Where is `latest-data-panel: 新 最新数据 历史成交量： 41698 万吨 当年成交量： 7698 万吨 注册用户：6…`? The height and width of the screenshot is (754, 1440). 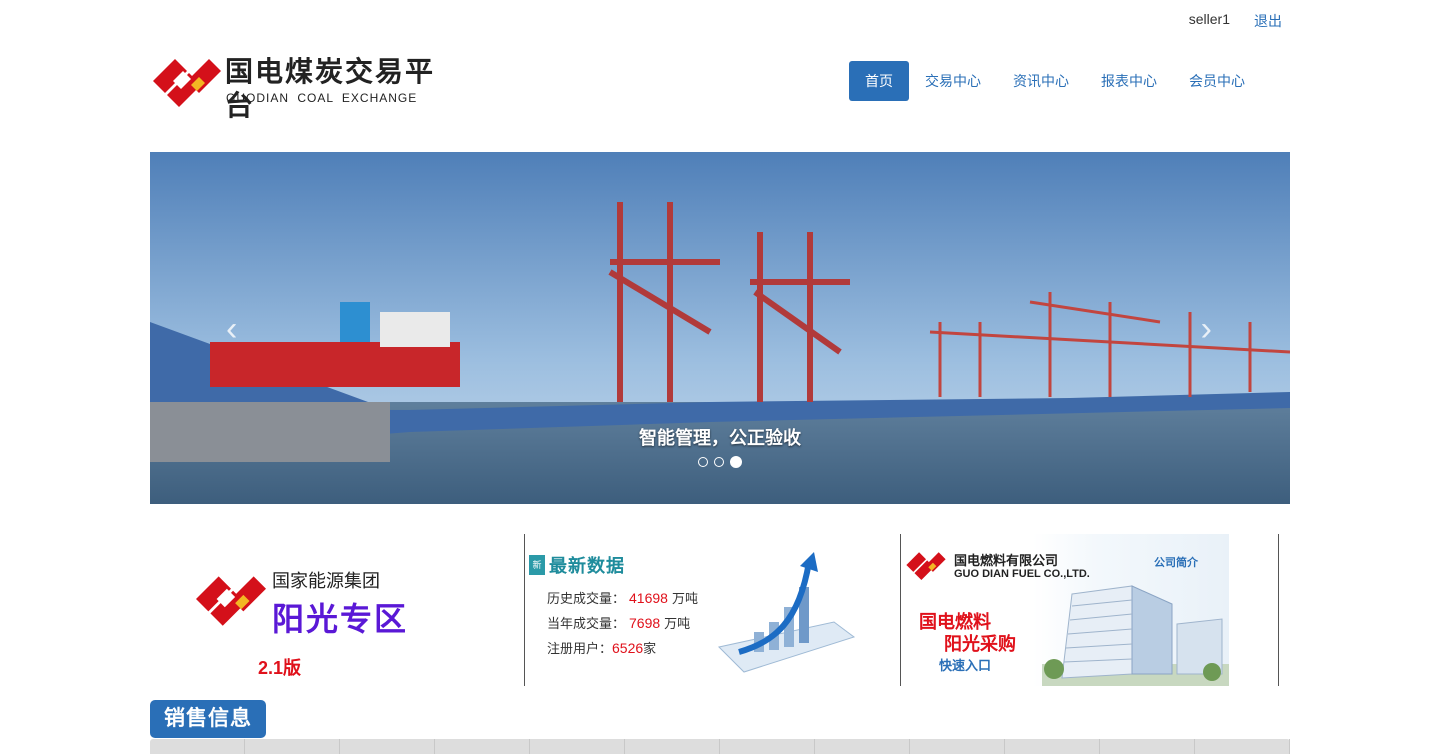 latest-data-panel: 新 最新数据 历史成交量： 41698 万吨 当年成交量： 7698 万吨 注册用户：6… is located at coordinates (713, 610).